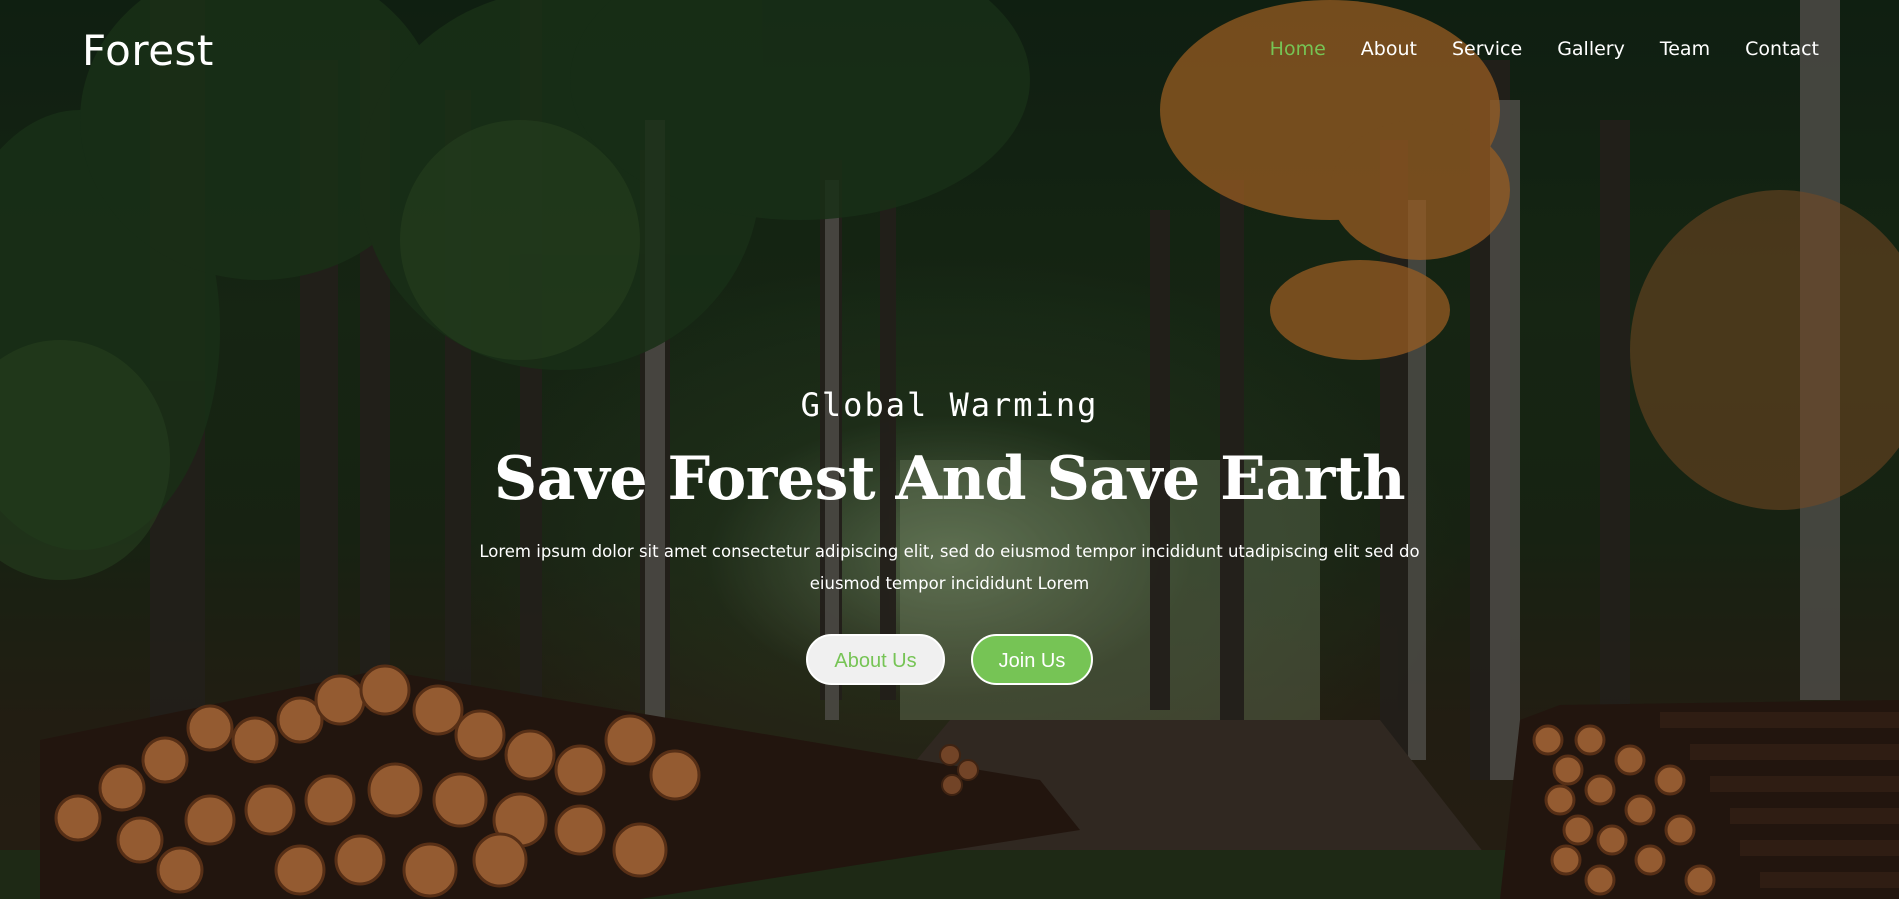 The image size is (1899, 899). Describe the element at coordinates (949, 659) in the screenshot. I see `hero-buttons: About Us Join Us` at that location.